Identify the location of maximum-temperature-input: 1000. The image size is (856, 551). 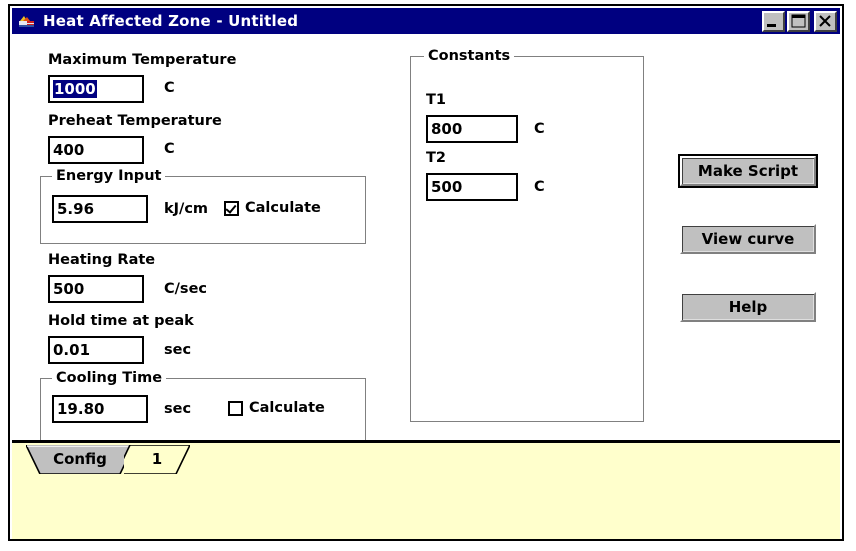
(96, 89).